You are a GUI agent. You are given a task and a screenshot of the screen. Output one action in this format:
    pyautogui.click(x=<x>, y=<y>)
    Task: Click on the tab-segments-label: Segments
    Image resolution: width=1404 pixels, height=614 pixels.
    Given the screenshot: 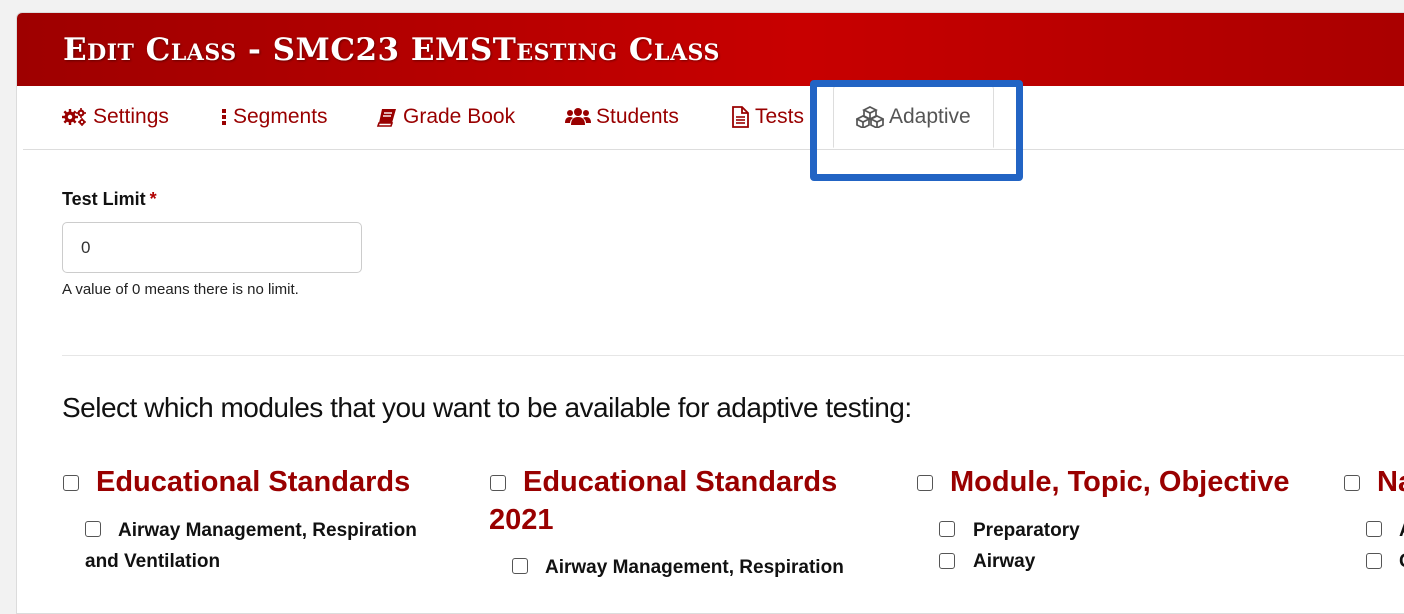 What is the action you would take?
    pyautogui.click(x=280, y=116)
    